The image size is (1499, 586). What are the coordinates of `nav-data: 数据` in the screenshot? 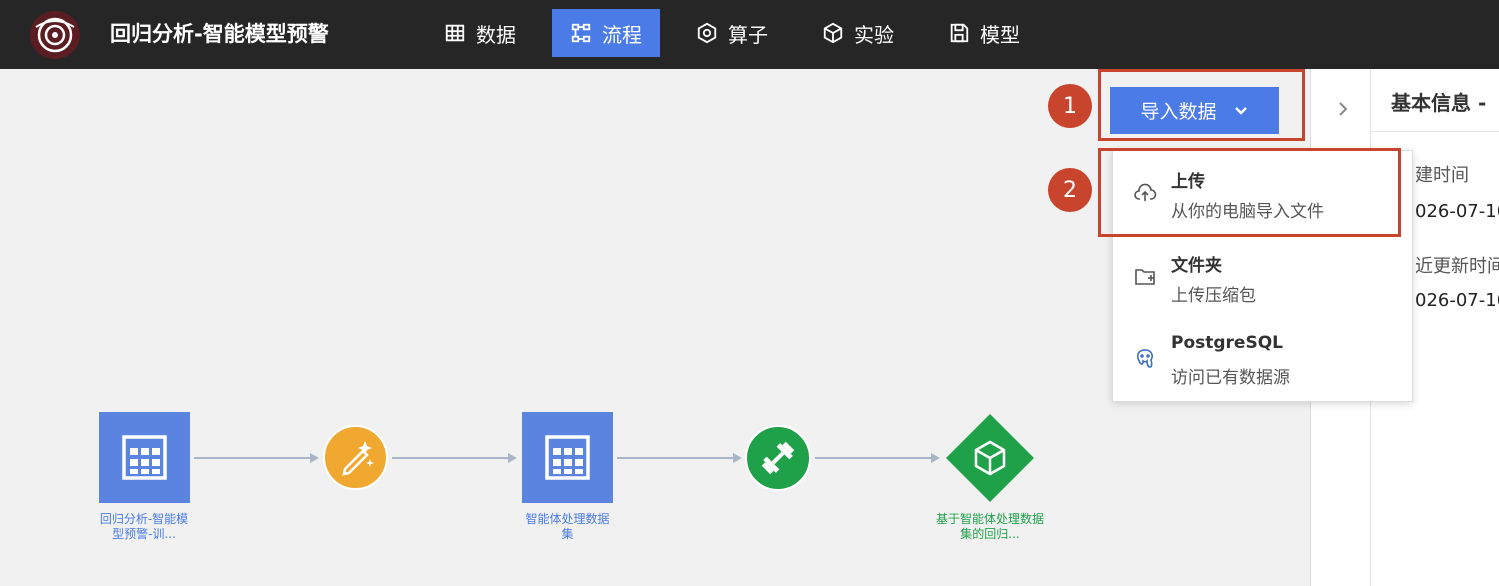 It's located at (490, 33).